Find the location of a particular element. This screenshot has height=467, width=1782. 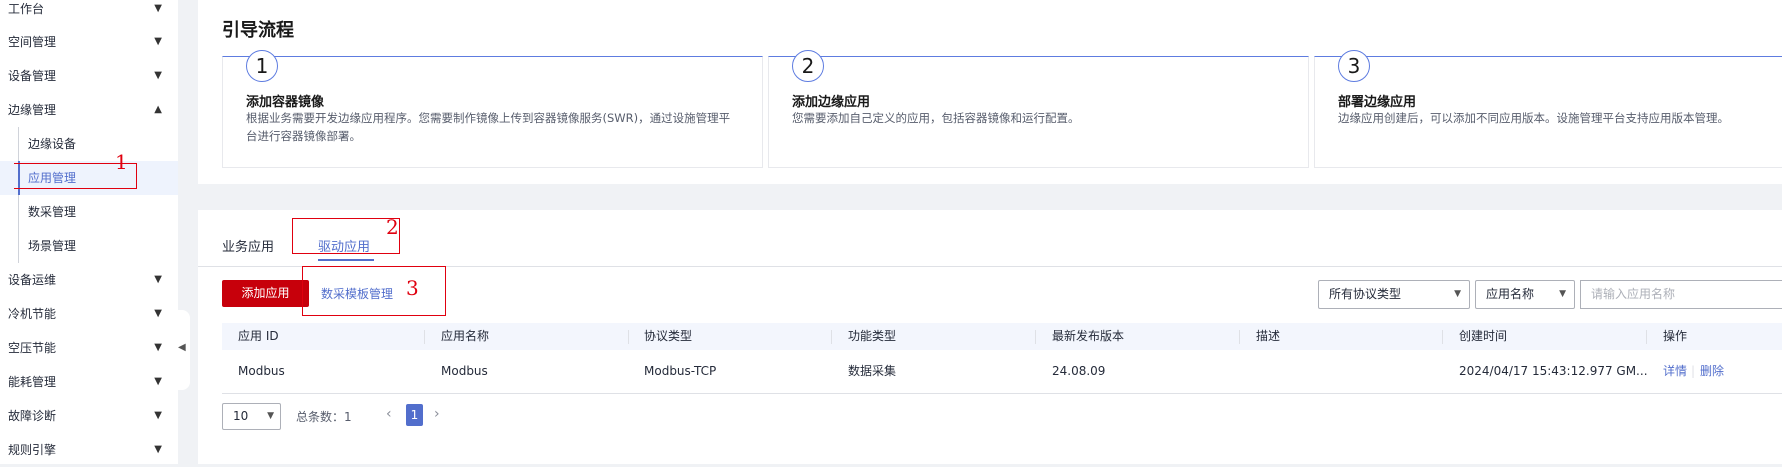

sidebar-item-device: 设备管理 ▼ is located at coordinates (89, 76).